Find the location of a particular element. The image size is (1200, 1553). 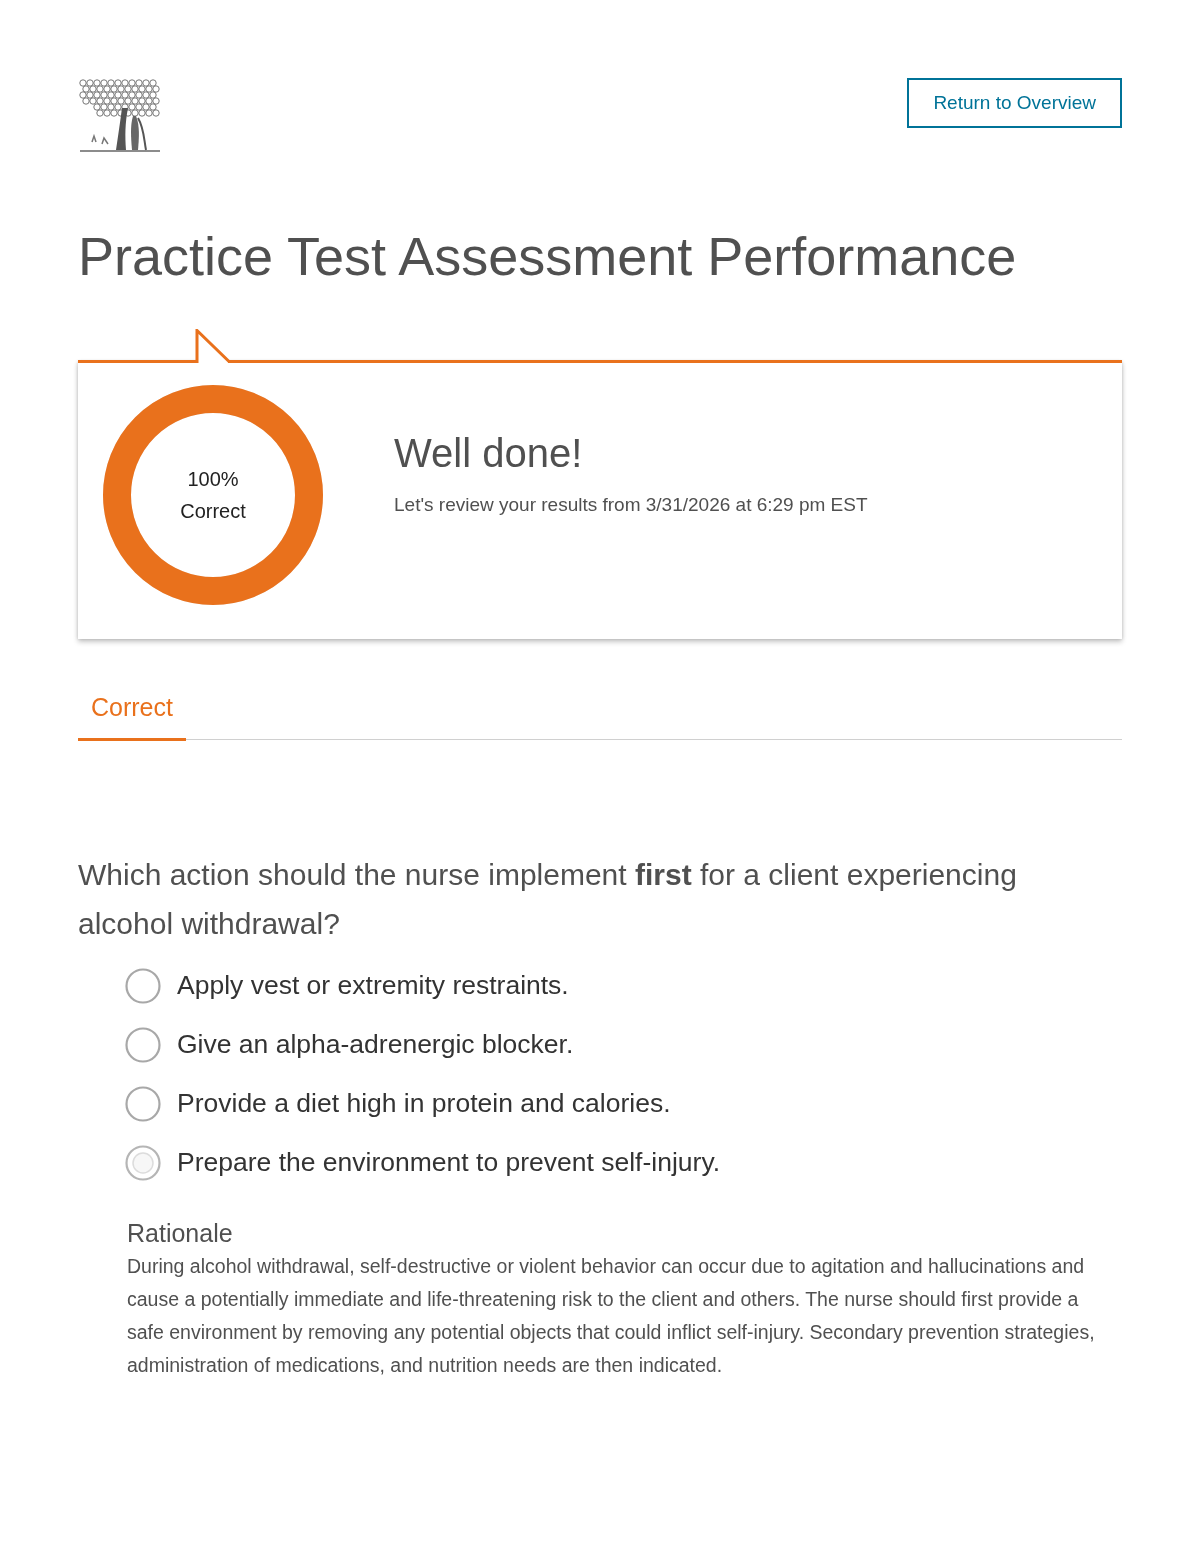

rationale-text: During alcohol withdrawal, self-destructive or violent behavior can occur due to agitation and hallucinations and cause a potentially immediate and life-threatening risk to the client and others. The nurse should first provide a safe environment by removing any potential objects that could inflict self-injury. Secondary prevention strategies, administration of medications, and nutrition needs are then indicated. is located at coordinates (611, 1316).